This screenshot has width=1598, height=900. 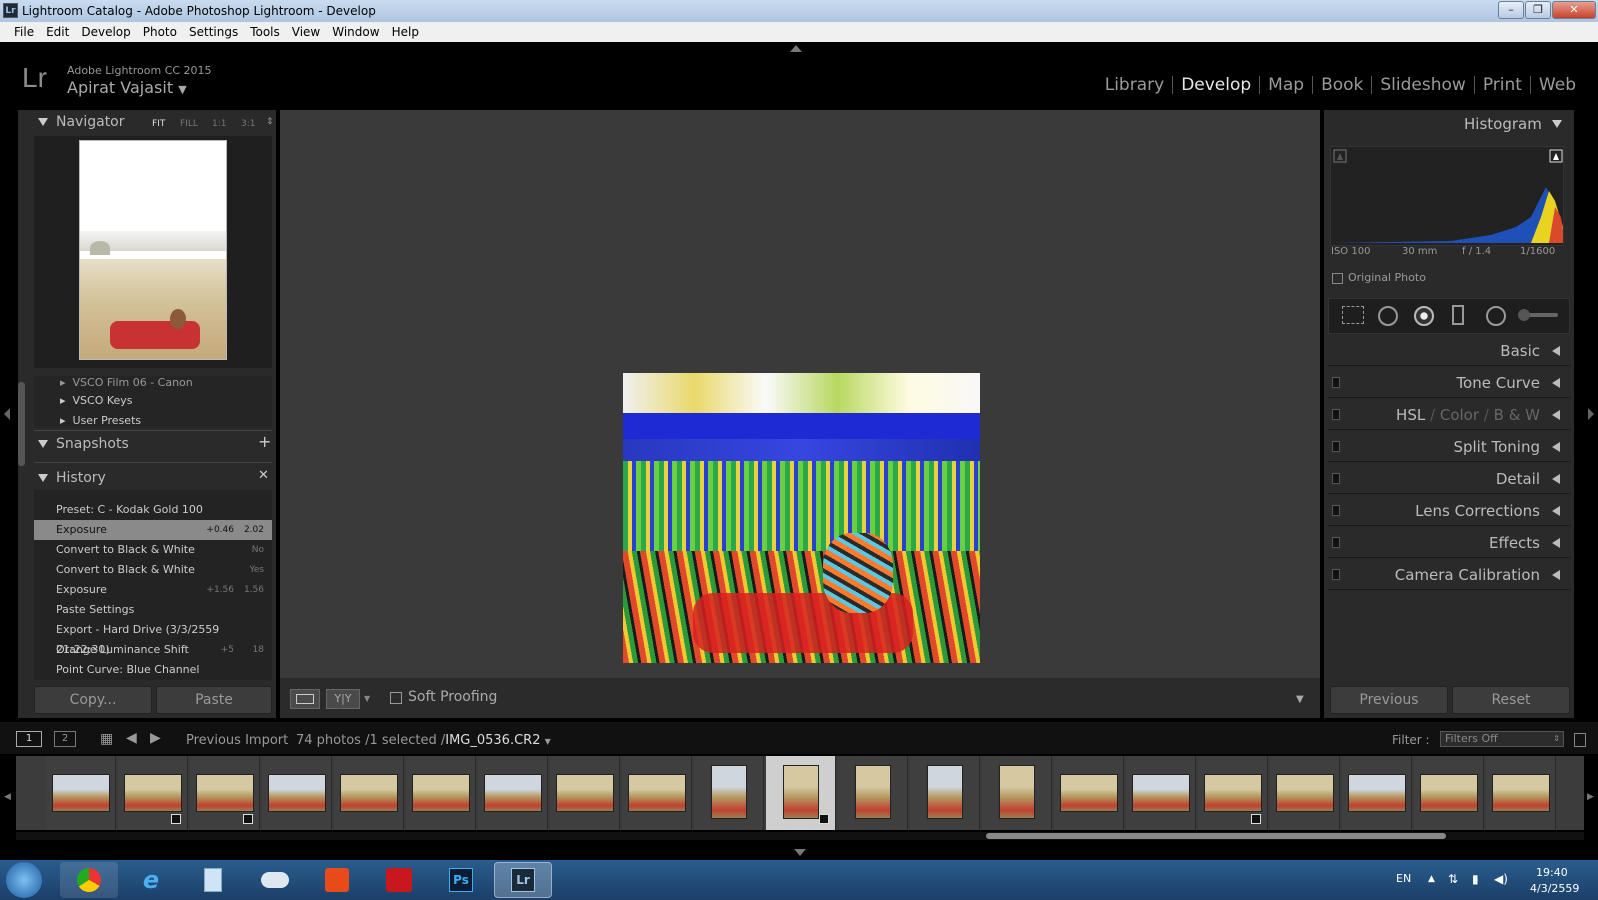 What do you see at coordinates (1554, 888) in the screenshot?
I see `clock-date: 4/3/2559` at bounding box center [1554, 888].